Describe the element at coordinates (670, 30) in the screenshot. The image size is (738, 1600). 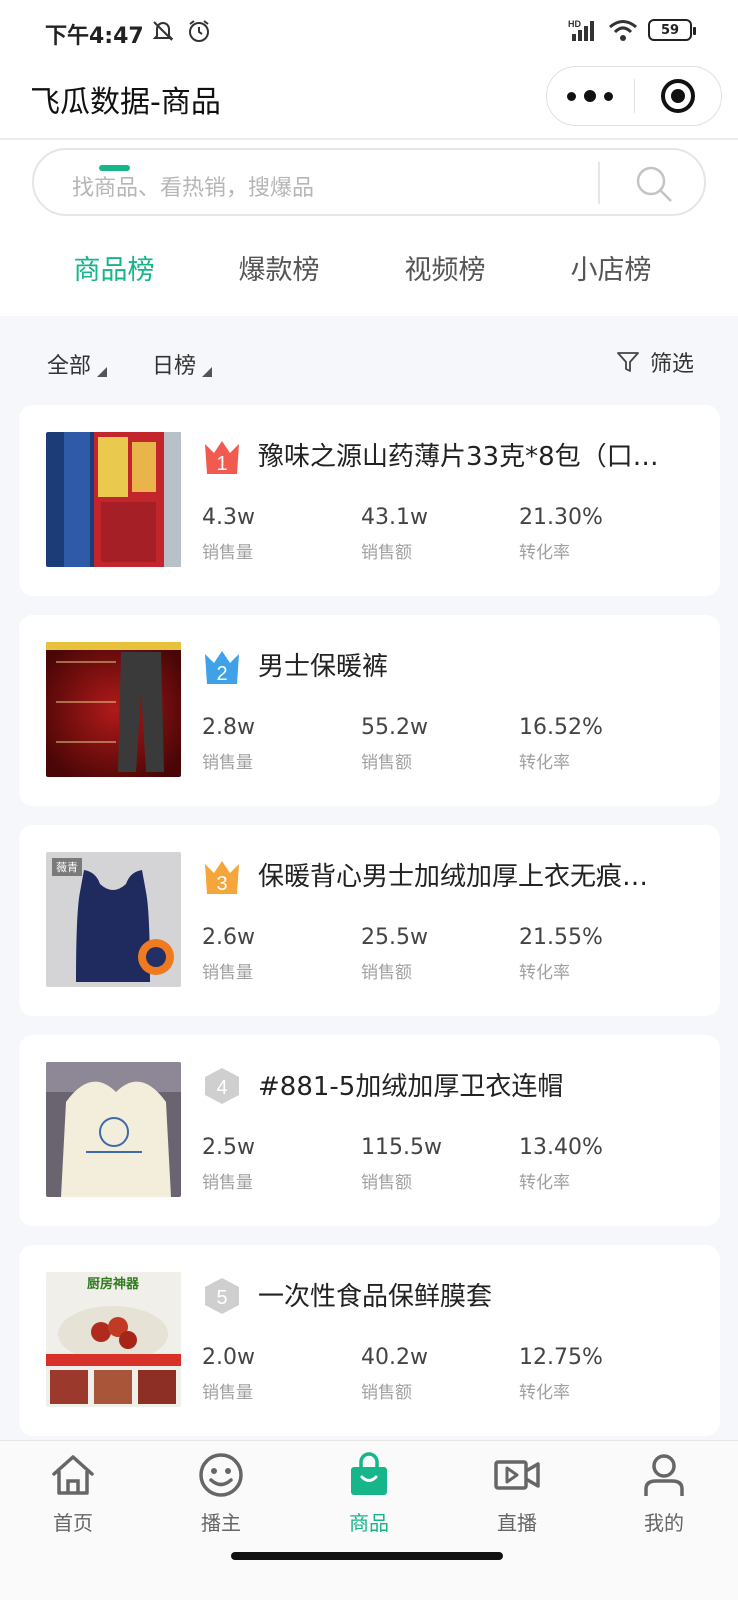
I see `battery-level: 59` at that location.